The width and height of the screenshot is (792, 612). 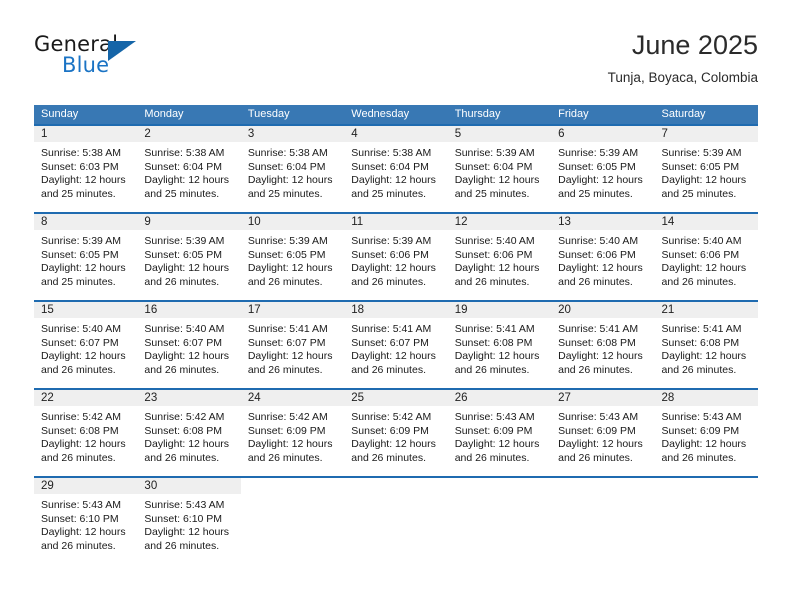 I want to click on day-number: 9, so click(x=147, y=222).